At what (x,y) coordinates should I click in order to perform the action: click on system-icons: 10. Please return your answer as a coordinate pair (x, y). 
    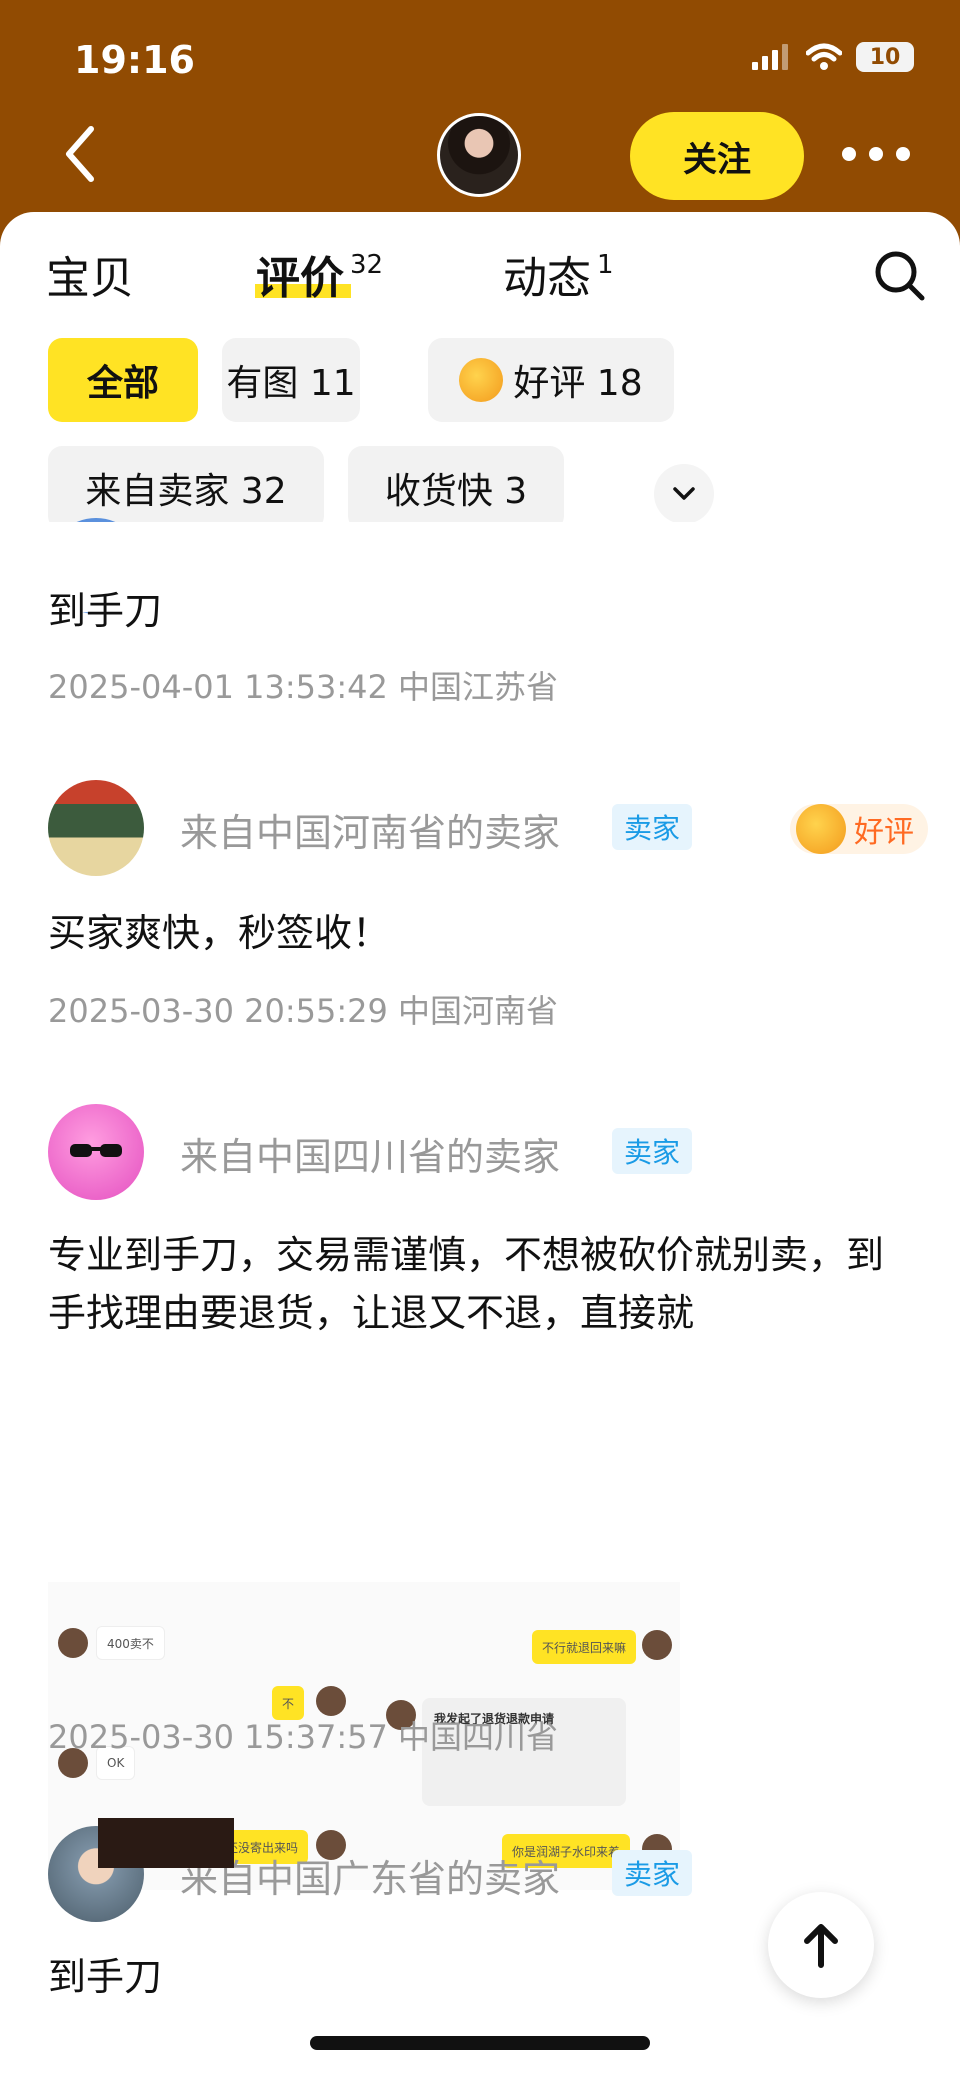
    Looking at the image, I should click on (833, 57).